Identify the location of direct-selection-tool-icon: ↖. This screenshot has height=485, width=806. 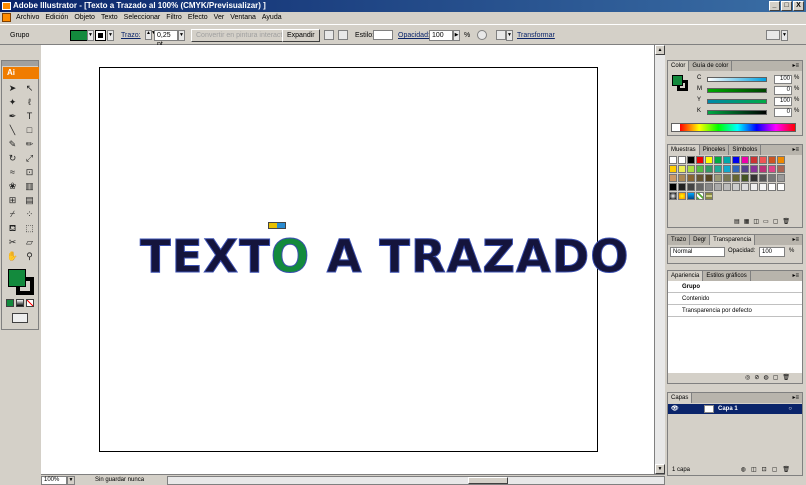
(29, 88).